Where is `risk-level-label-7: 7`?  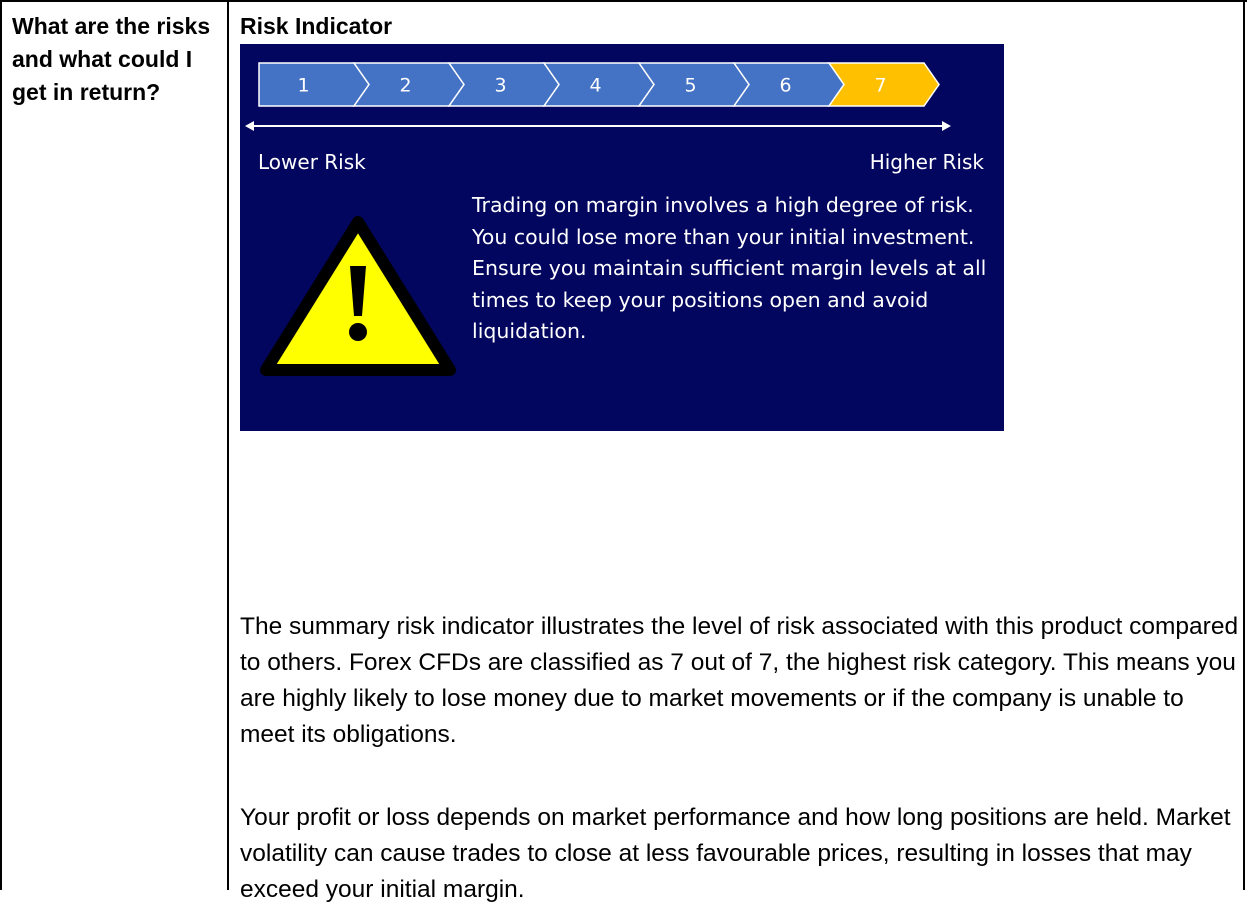 risk-level-label-7: 7 is located at coordinates (880, 86).